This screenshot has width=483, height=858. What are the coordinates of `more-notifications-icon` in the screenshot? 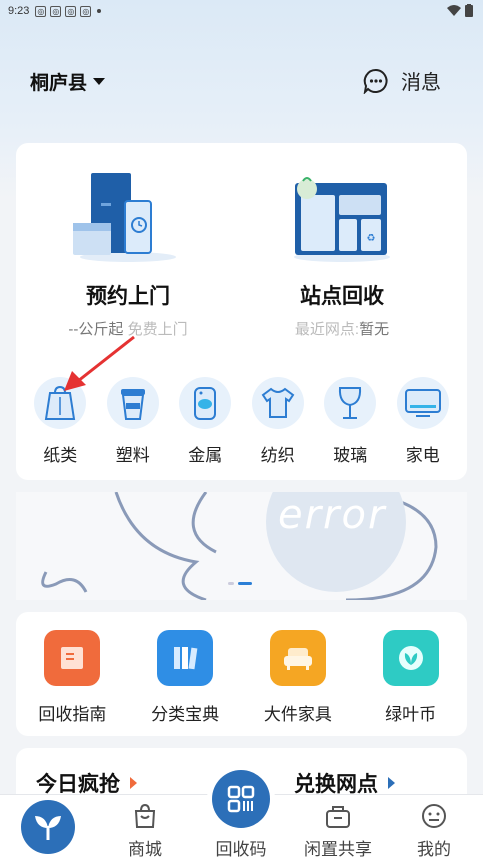 It's located at (99, 11).